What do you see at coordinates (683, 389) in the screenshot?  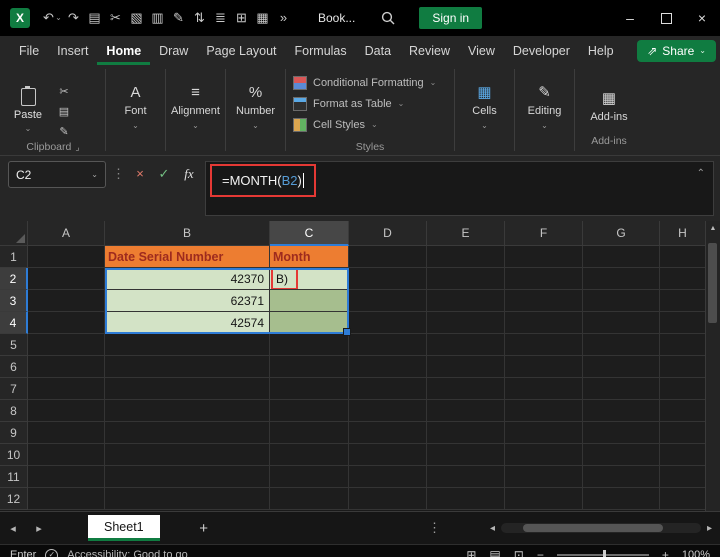 I see `cell-H7` at bounding box center [683, 389].